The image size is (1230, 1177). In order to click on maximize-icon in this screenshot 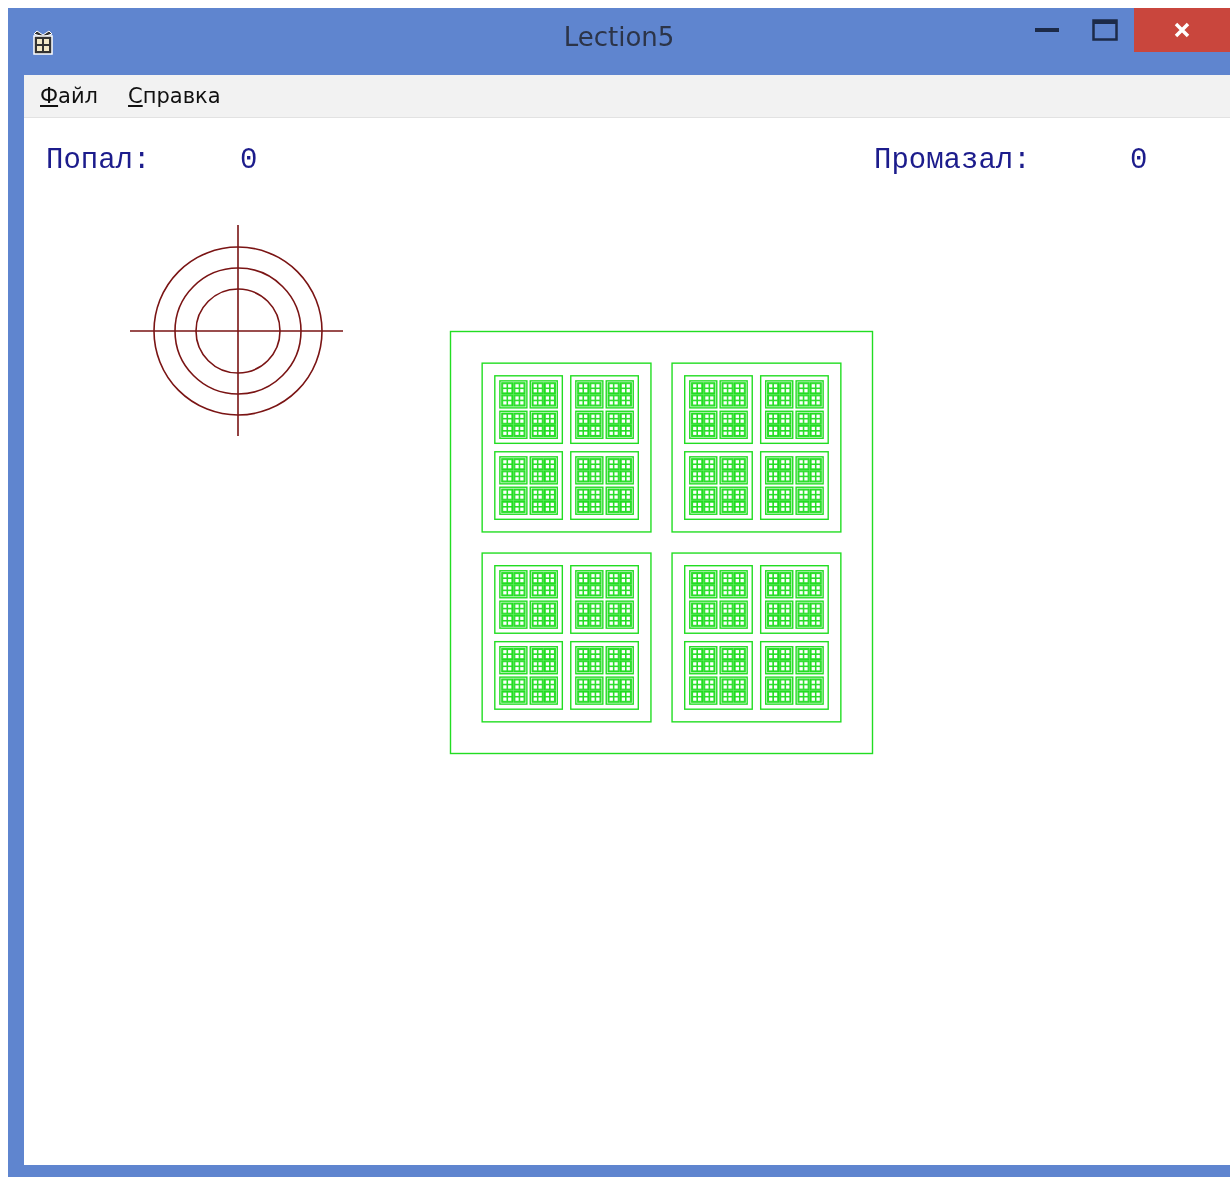, I will do `click(1105, 30)`.